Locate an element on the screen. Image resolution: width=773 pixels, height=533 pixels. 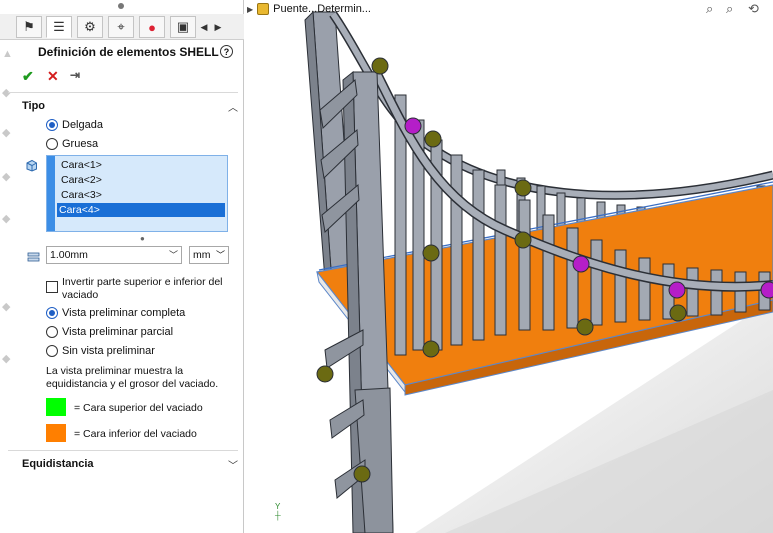
radio-delgada: Delgada is located at coordinates (74, 125).